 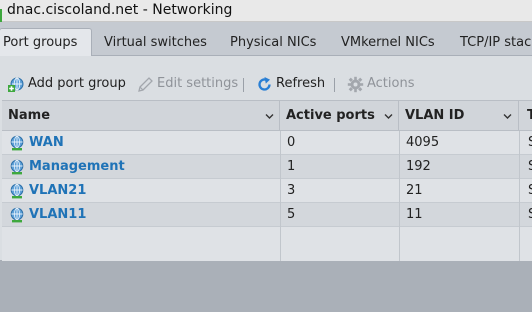 I want to click on vlan-id-cell: 11, so click(x=414, y=214).